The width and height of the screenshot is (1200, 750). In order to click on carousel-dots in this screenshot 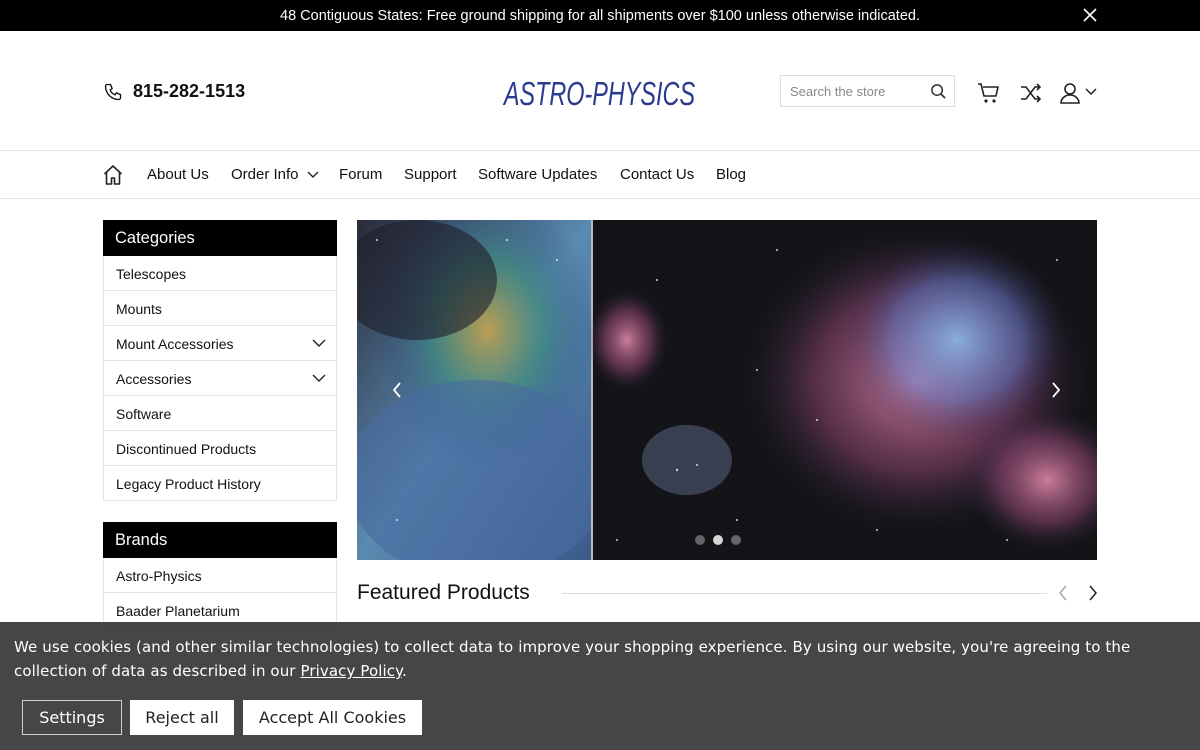, I will do `click(718, 540)`.